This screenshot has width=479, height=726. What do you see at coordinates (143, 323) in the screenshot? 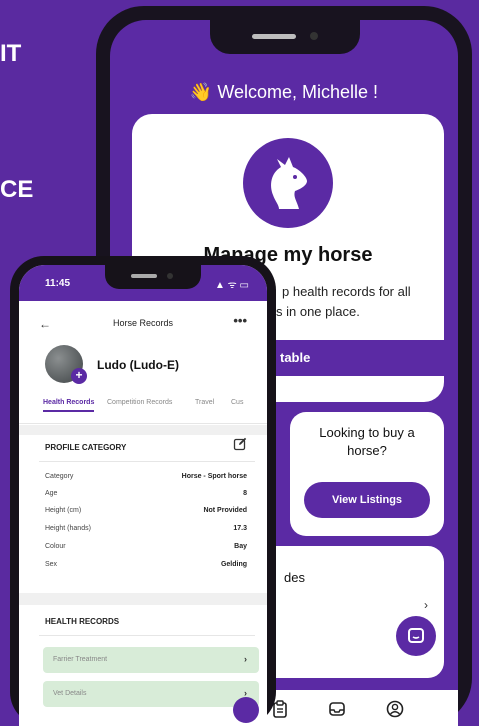
I see `page-title: Horse Records` at bounding box center [143, 323].